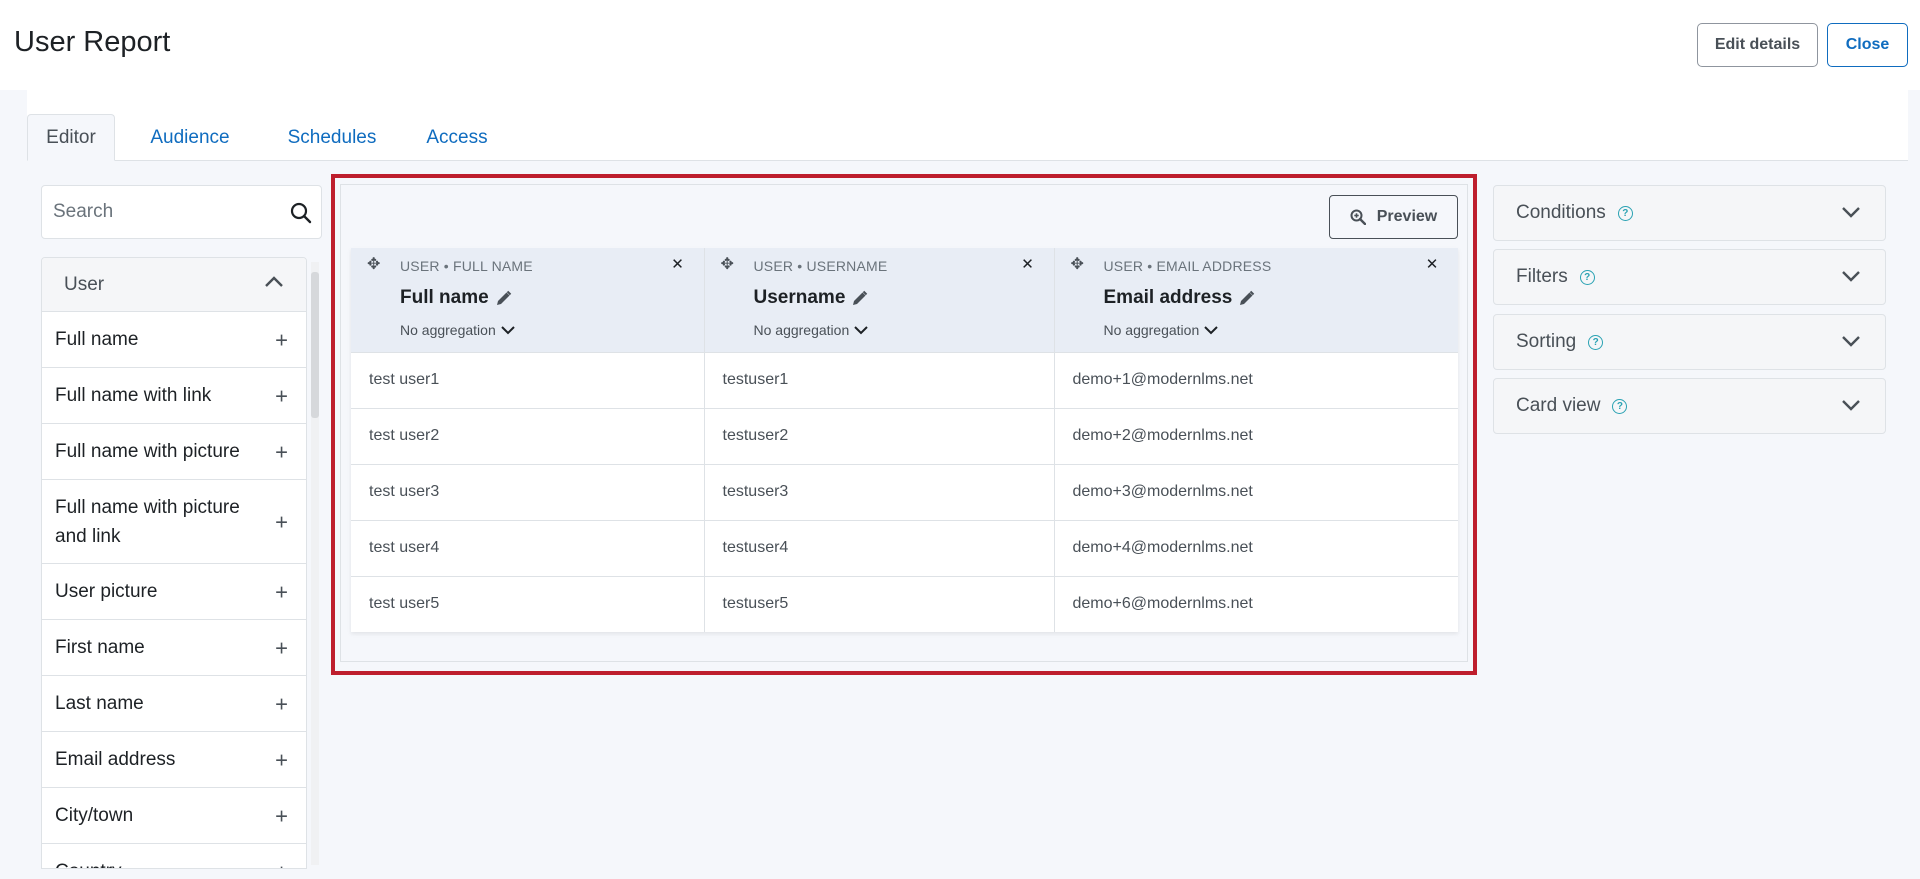 Image resolution: width=1920 pixels, height=879 pixels. What do you see at coordinates (820, 266) in the screenshot?
I see `column-source: USER • USERNAME` at bounding box center [820, 266].